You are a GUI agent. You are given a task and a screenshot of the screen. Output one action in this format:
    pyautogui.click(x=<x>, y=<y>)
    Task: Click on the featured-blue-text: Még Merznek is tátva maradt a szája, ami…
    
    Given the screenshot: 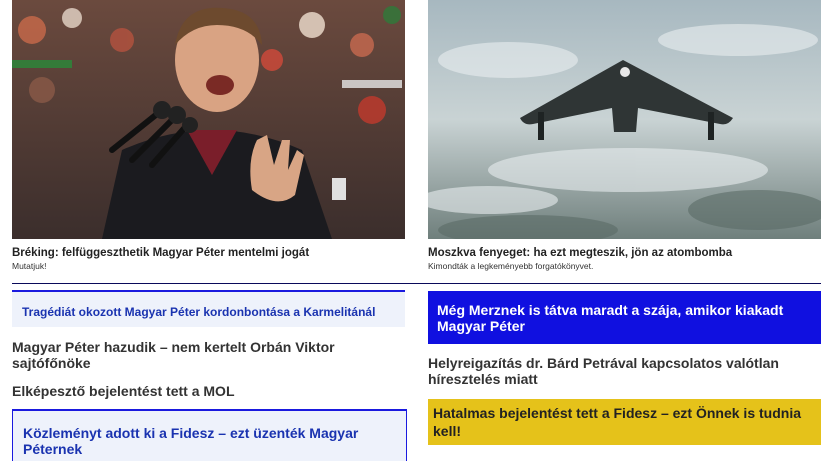 What is the action you would take?
    pyautogui.click(x=622, y=318)
    